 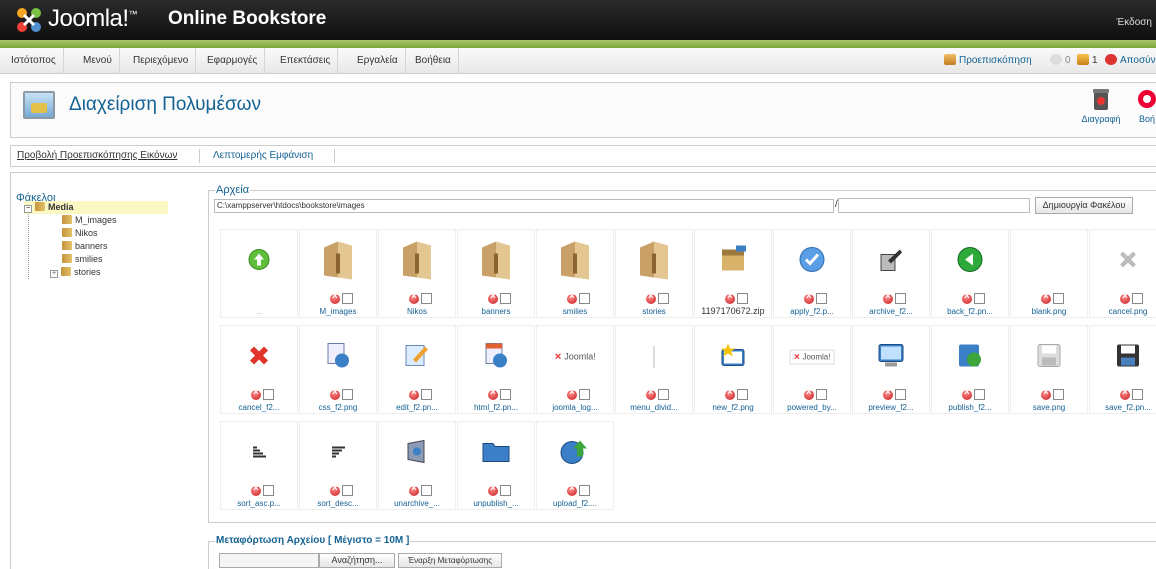 I want to click on messages-count: 0, so click(x=1060, y=61).